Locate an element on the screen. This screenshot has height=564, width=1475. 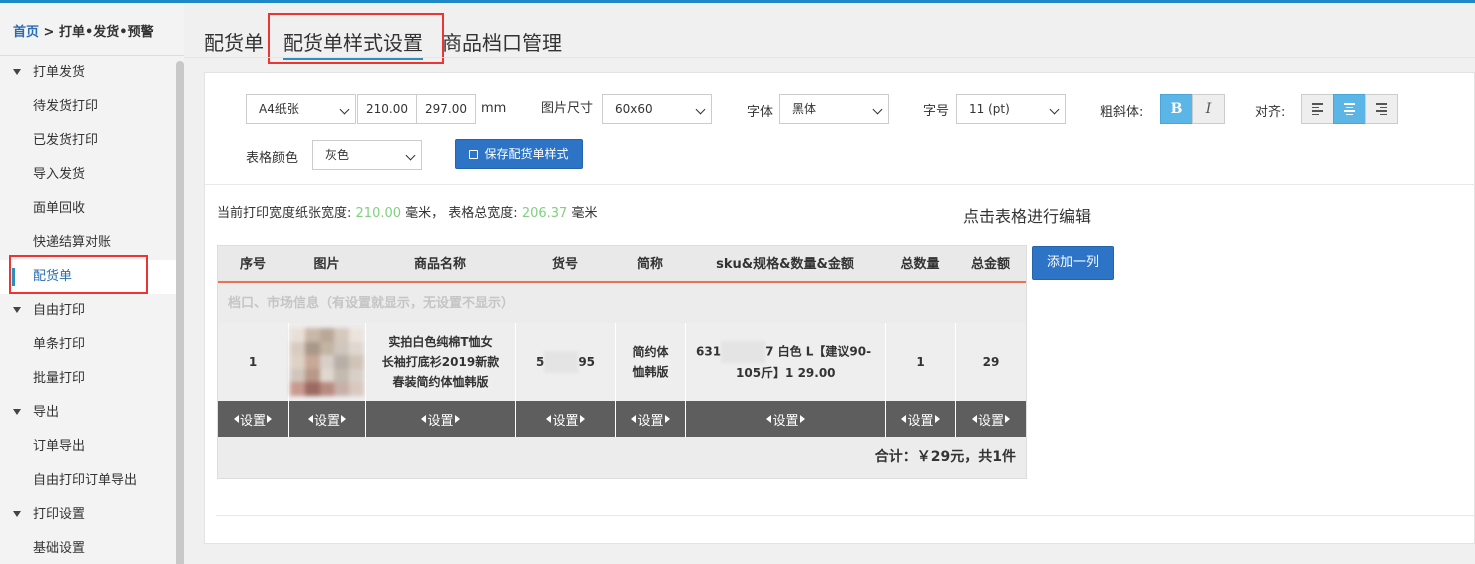
paper-height-input: 297.00 is located at coordinates (446, 109).